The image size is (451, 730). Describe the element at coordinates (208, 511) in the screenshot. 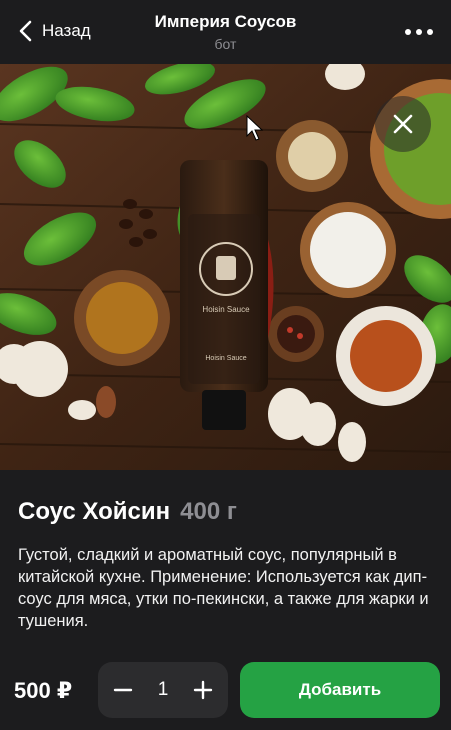

I see `product-weight: 400 г` at that location.